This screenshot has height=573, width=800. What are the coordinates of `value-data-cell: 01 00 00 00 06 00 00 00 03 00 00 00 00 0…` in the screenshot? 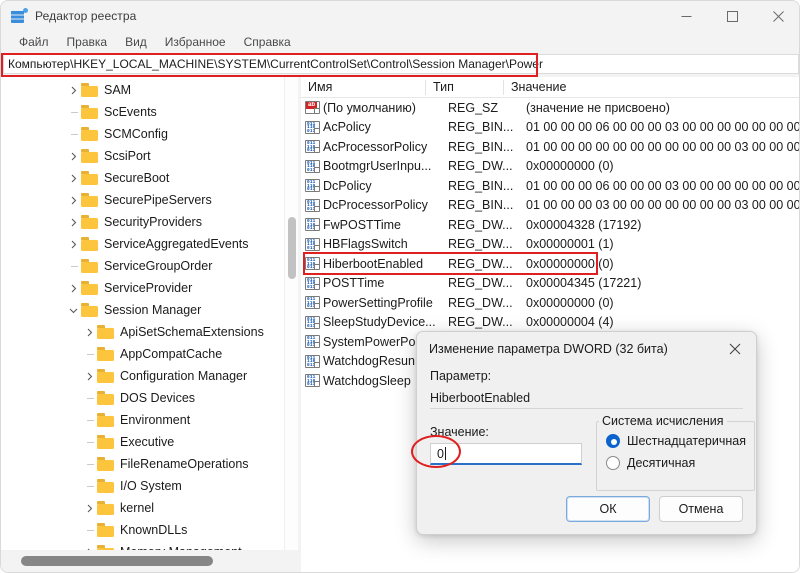 It's located at (663, 185).